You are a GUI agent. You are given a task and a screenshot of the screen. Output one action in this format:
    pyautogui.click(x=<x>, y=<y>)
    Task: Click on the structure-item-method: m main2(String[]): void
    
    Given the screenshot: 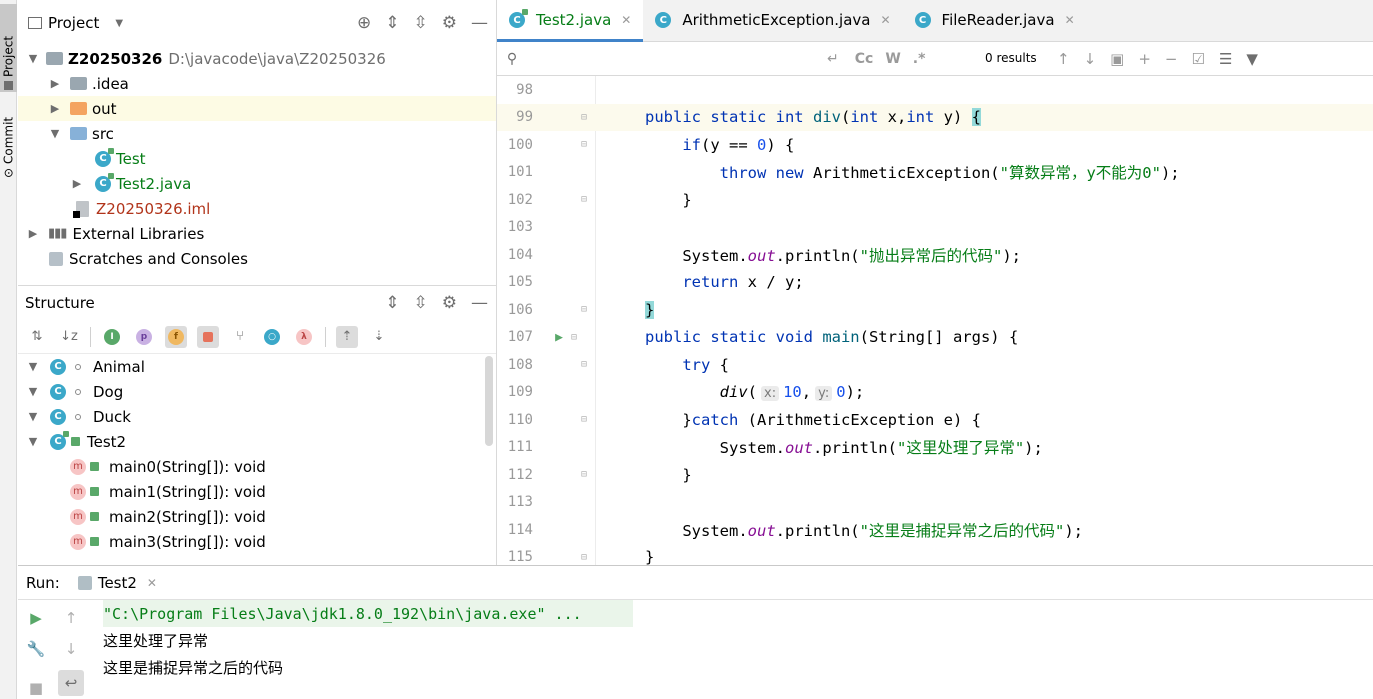 What is the action you would take?
    pyautogui.click(x=257, y=516)
    